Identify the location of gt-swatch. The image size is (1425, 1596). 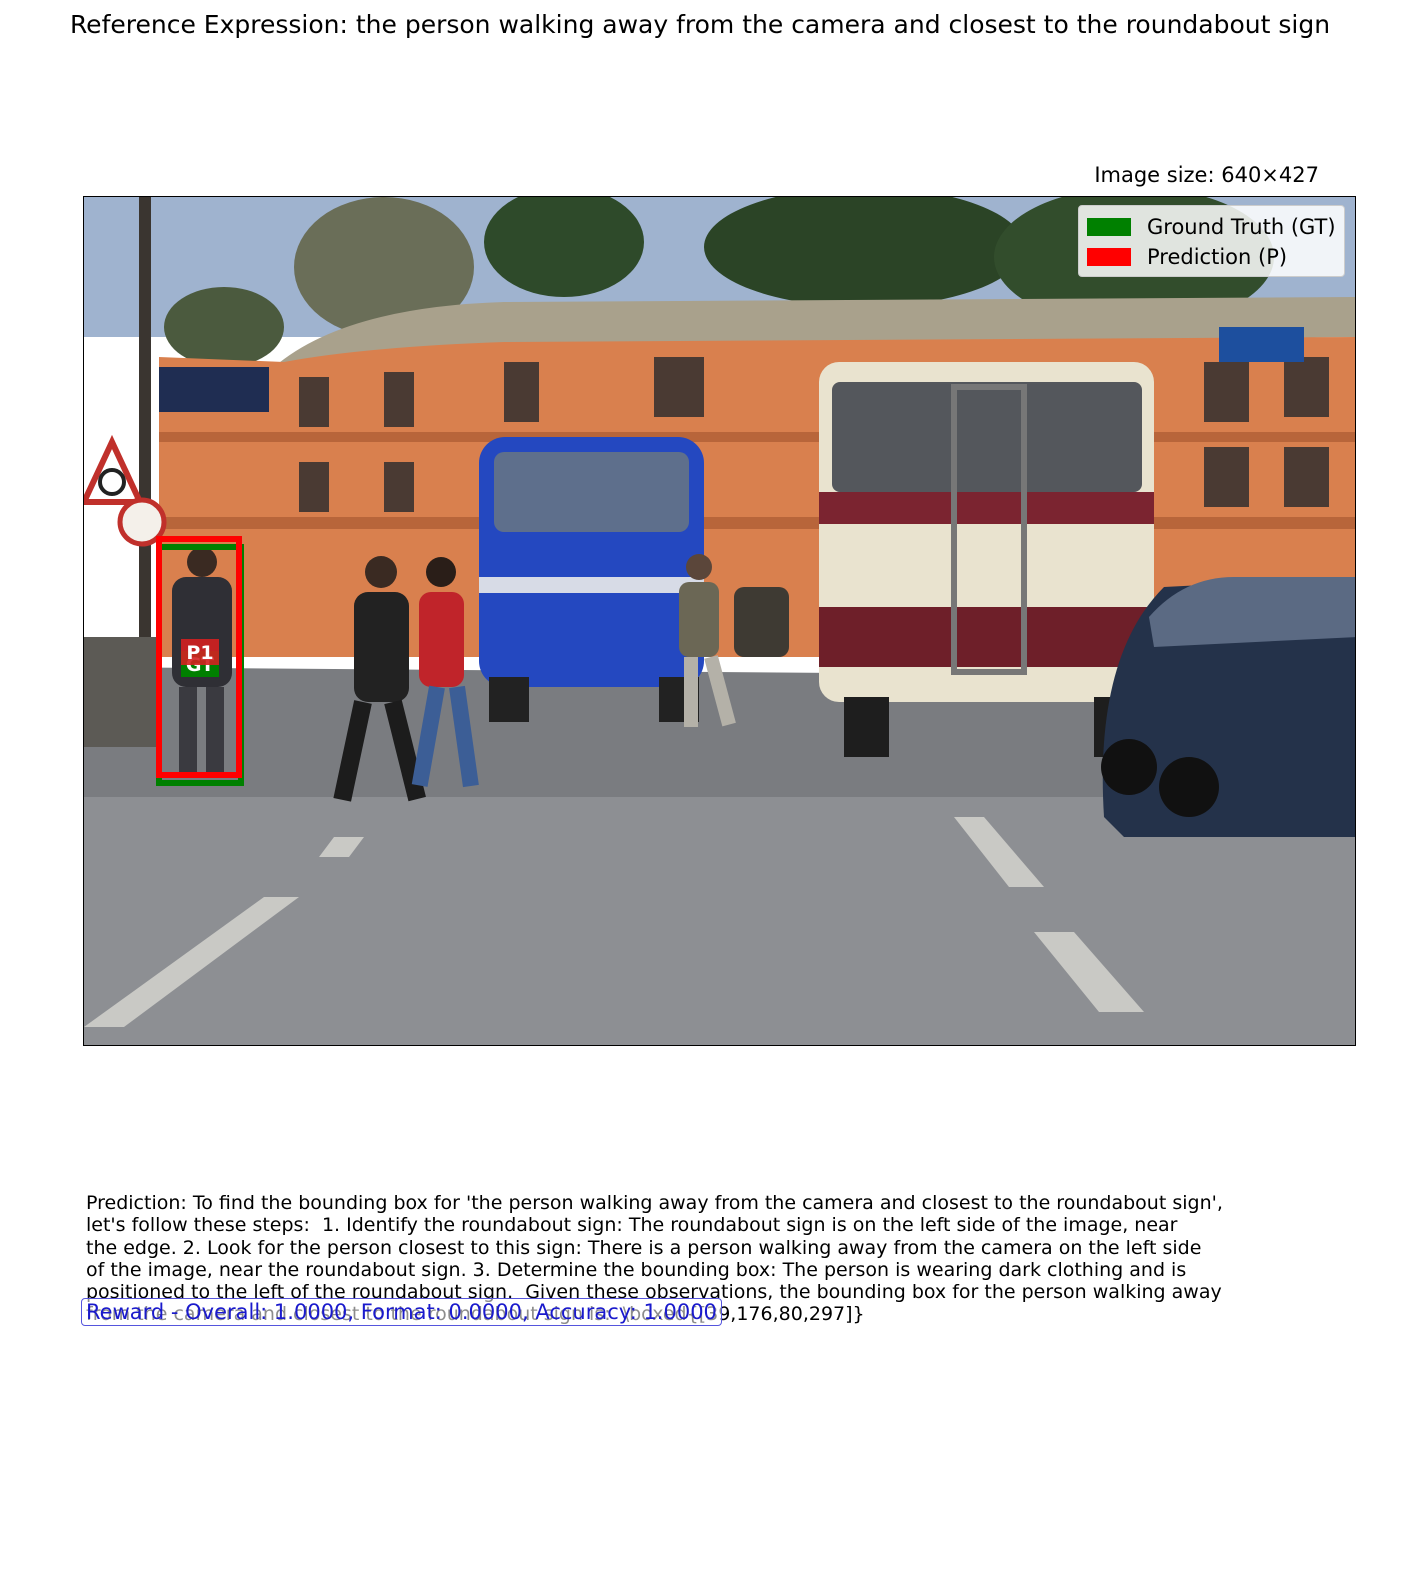
(1109, 227).